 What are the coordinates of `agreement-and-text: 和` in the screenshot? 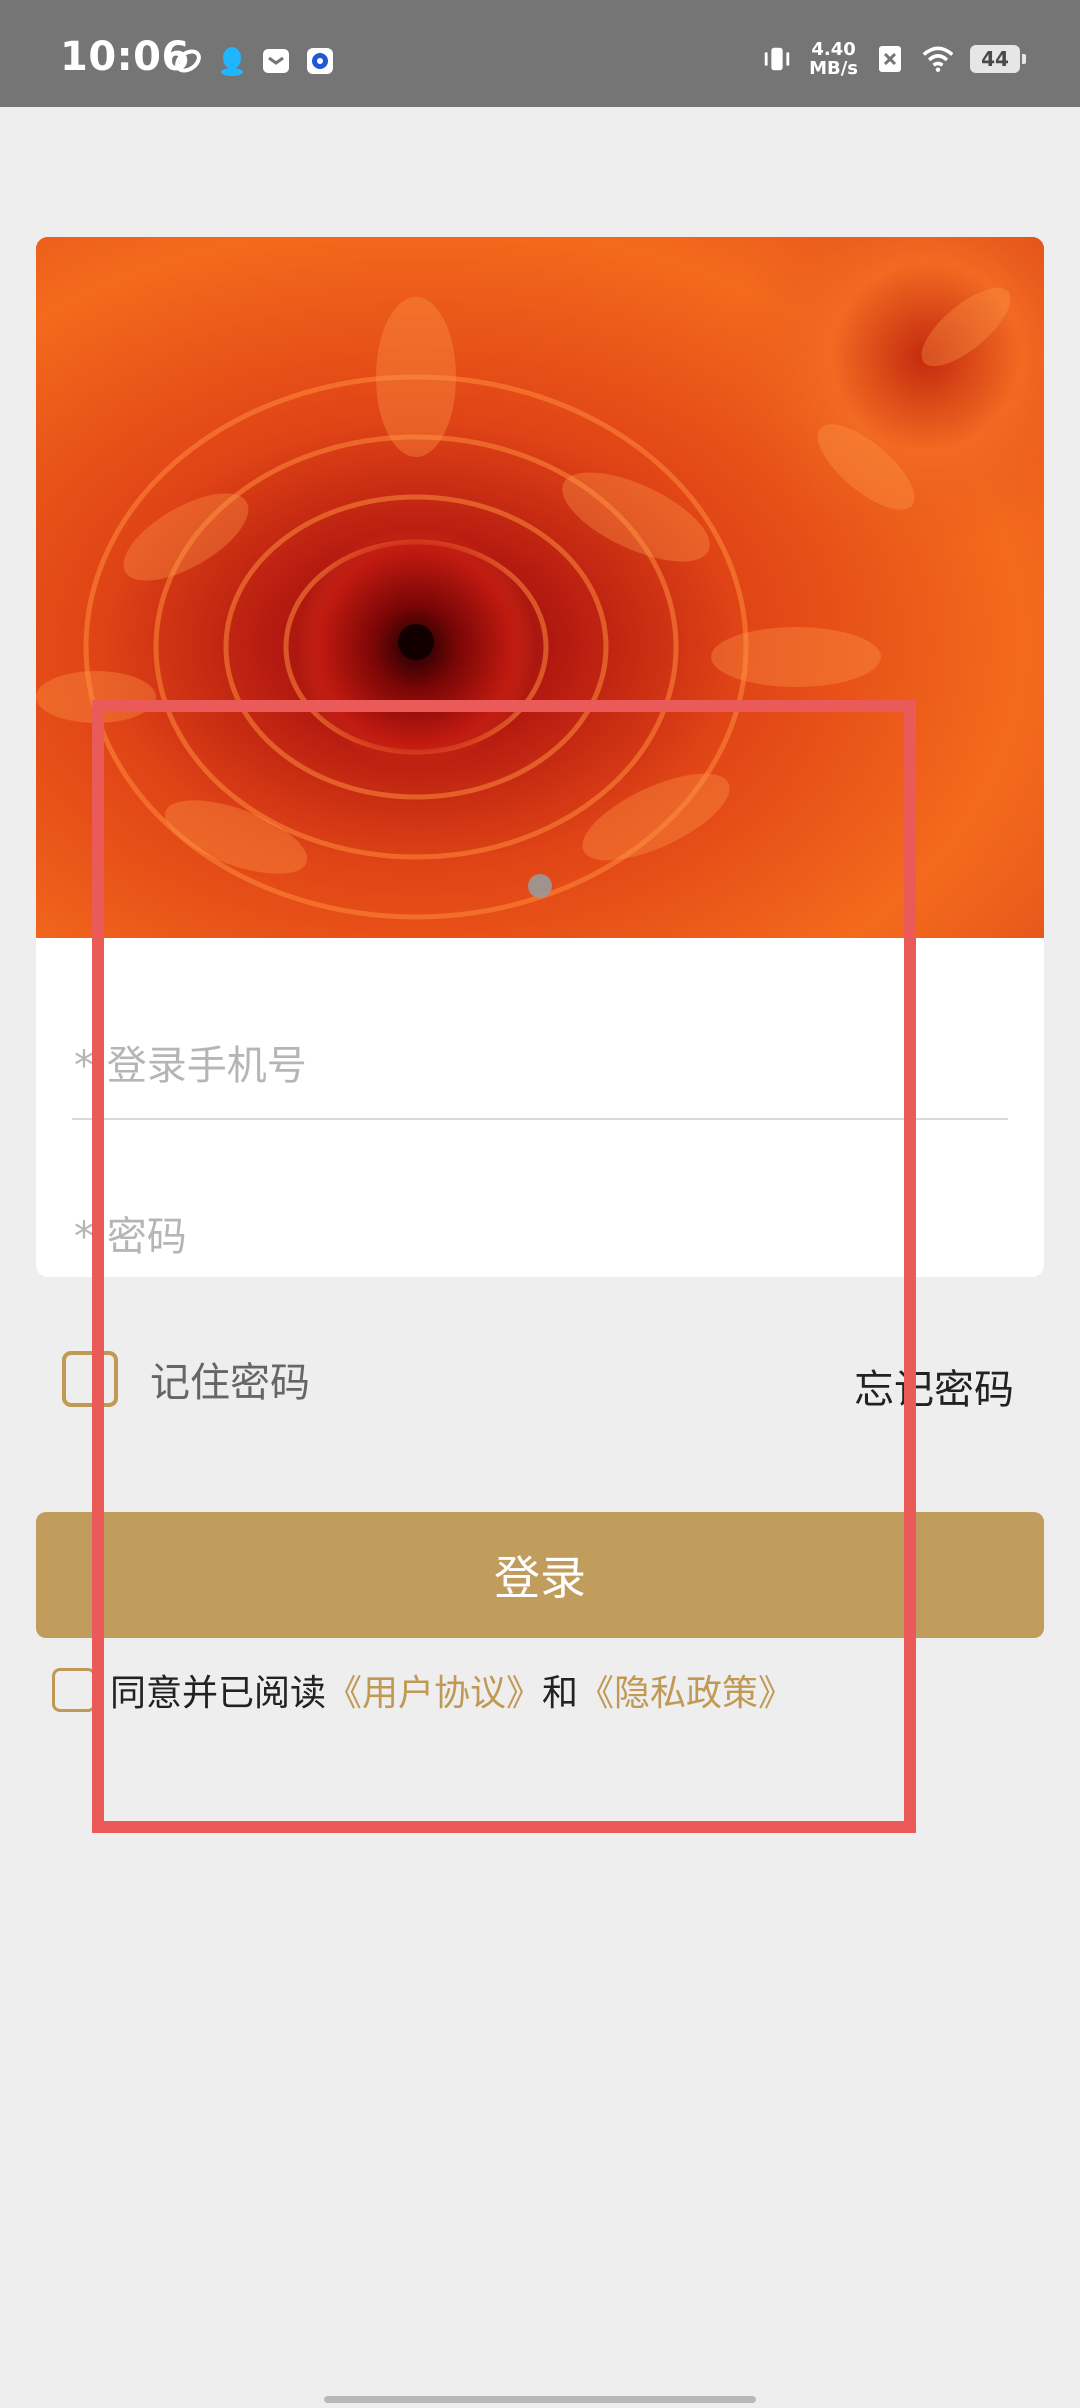 It's located at (560, 1693).